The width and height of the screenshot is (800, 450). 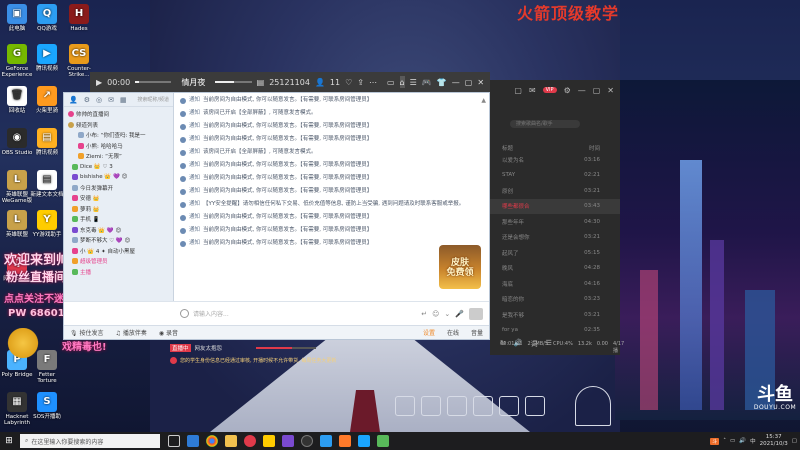 I want to click on user-row: 今日发弹幕开, so click(x=118, y=188).